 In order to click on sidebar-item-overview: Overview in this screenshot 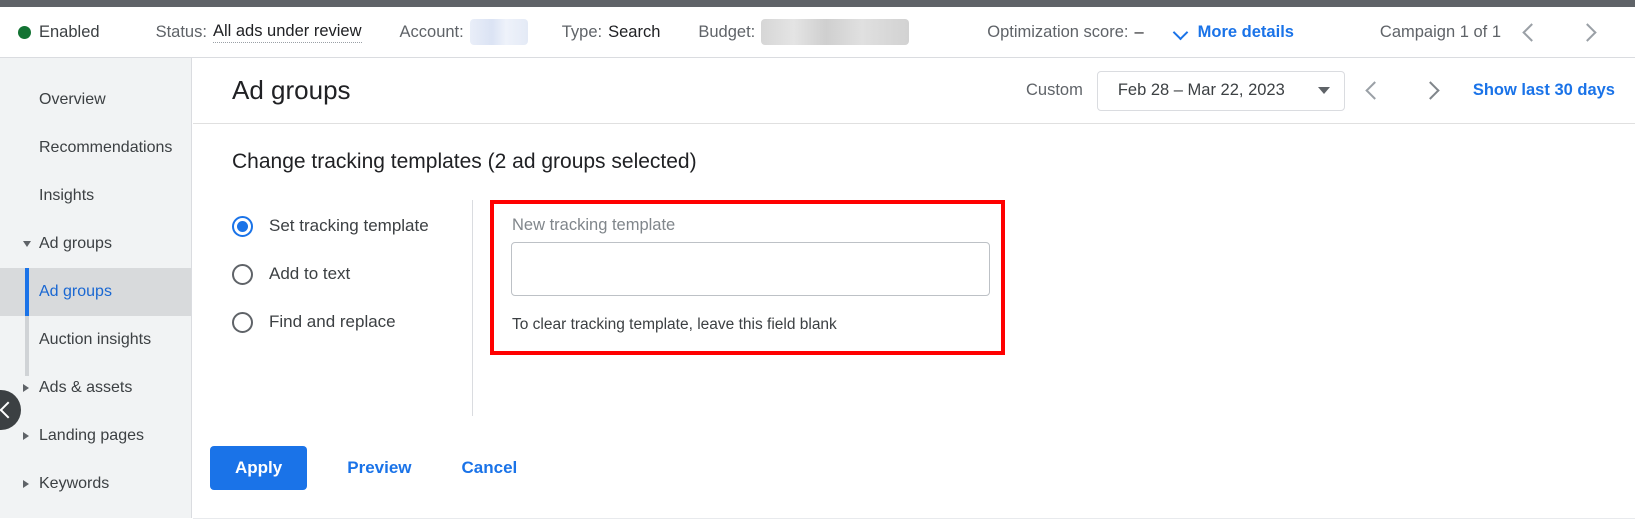, I will do `click(95, 100)`.